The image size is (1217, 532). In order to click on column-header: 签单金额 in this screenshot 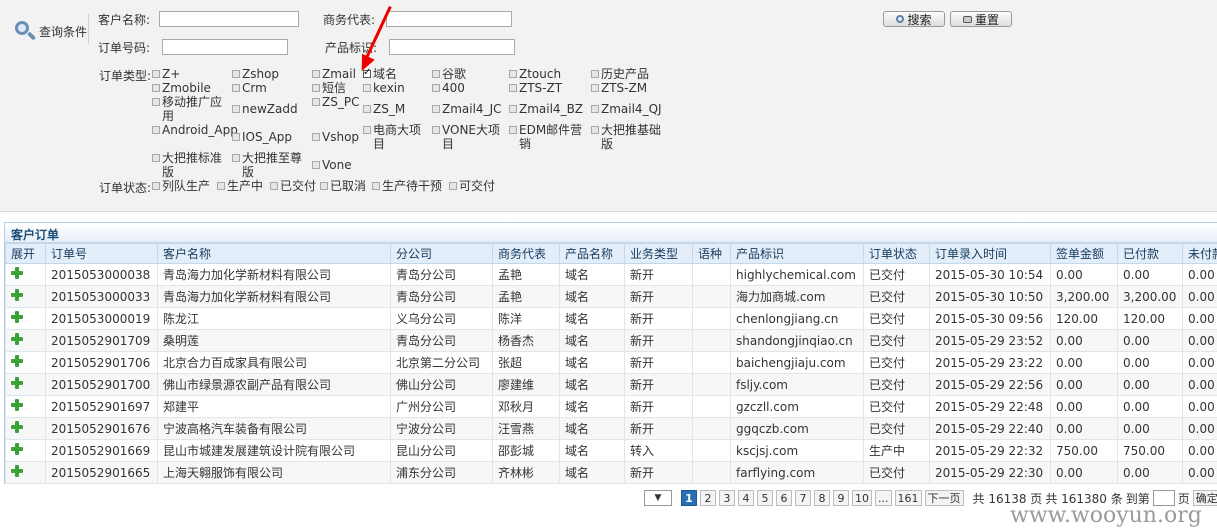, I will do `click(1084, 253)`.